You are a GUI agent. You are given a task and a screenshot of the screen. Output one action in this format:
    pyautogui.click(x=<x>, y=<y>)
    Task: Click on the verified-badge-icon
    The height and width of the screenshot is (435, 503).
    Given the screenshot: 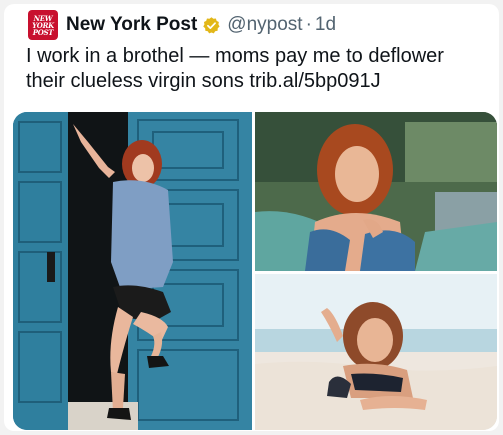 What is the action you would take?
    pyautogui.click(x=211, y=25)
    